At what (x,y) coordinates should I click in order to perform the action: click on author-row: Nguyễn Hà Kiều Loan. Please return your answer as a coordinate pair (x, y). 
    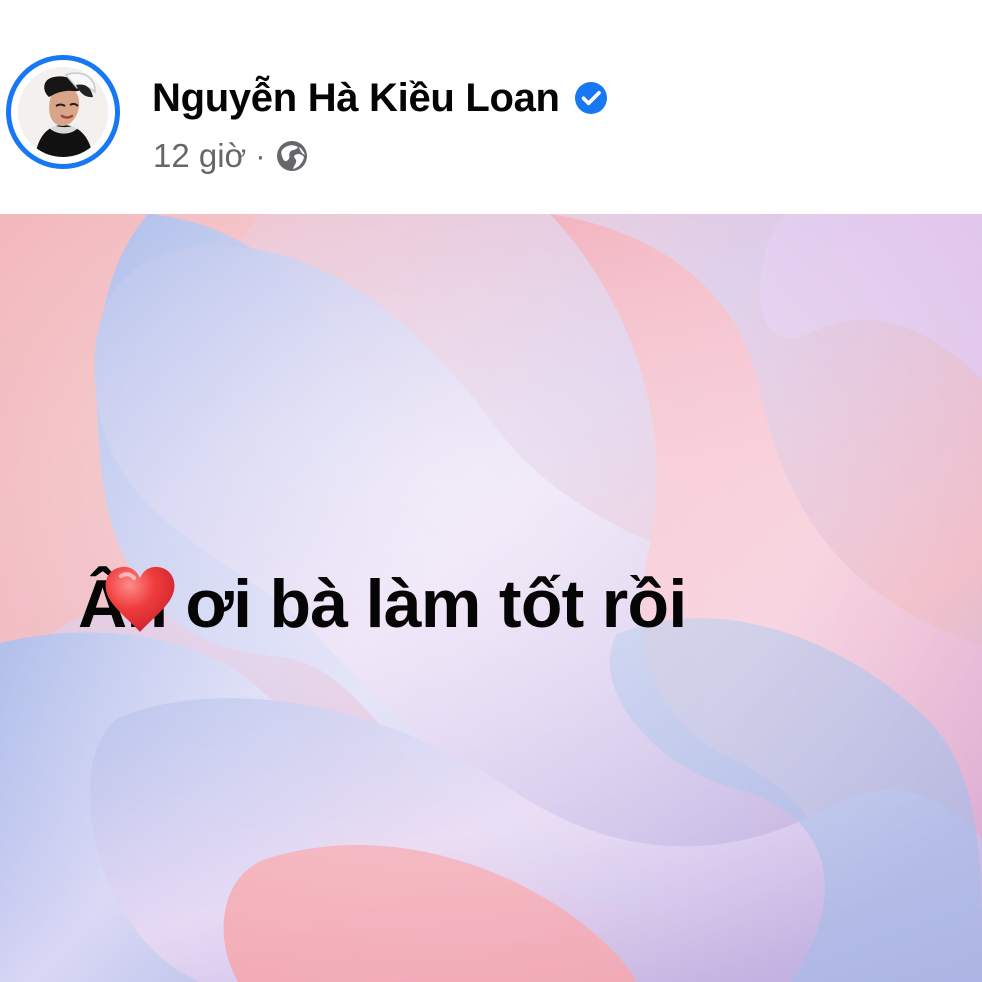
    Looking at the image, I should click on (380, 98).